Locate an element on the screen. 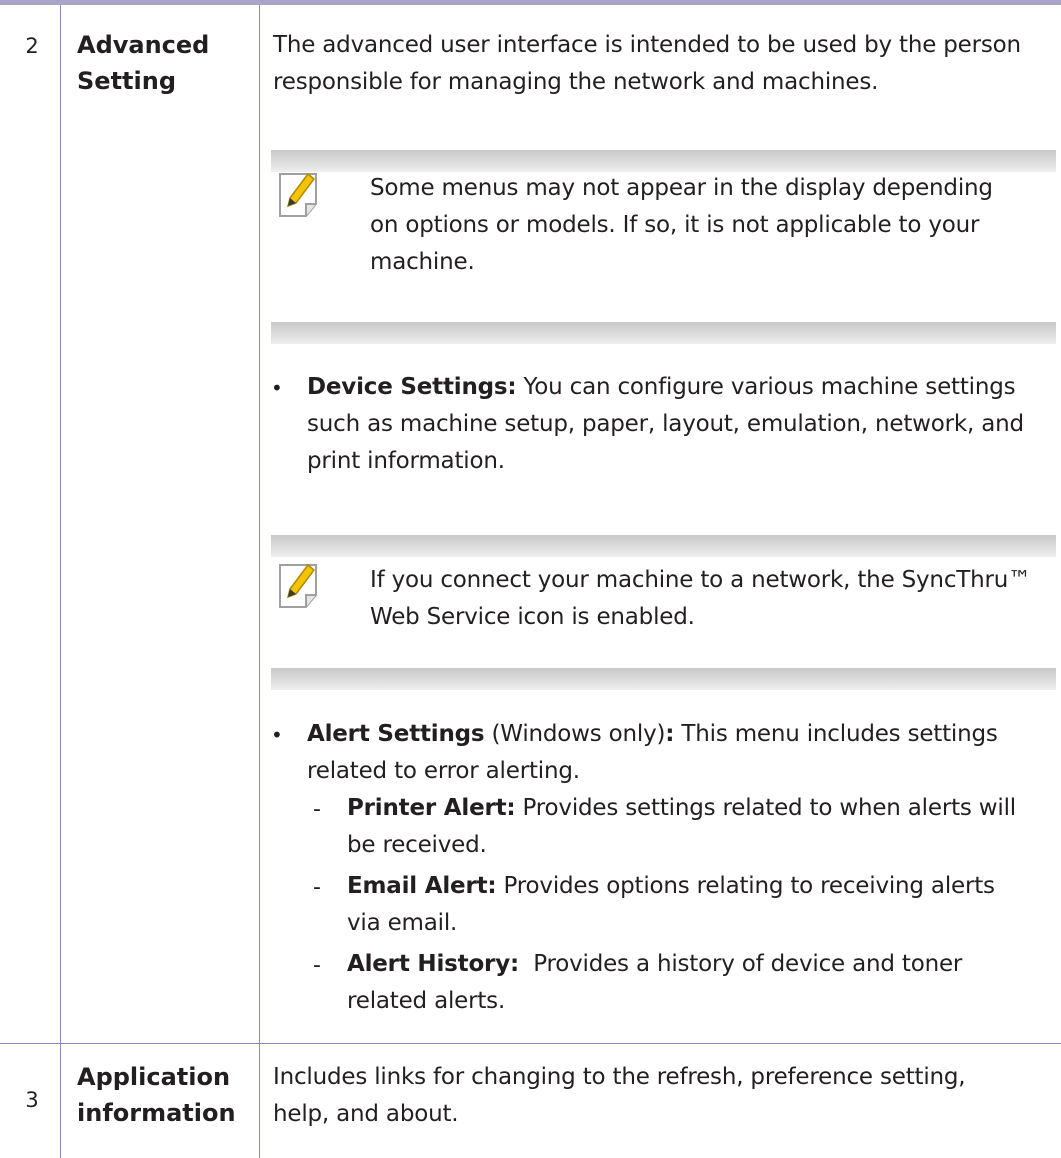 This screenshot has height=1158, width=1061. sub-item-line: related alerts. is located at coordinates (426, 1001).